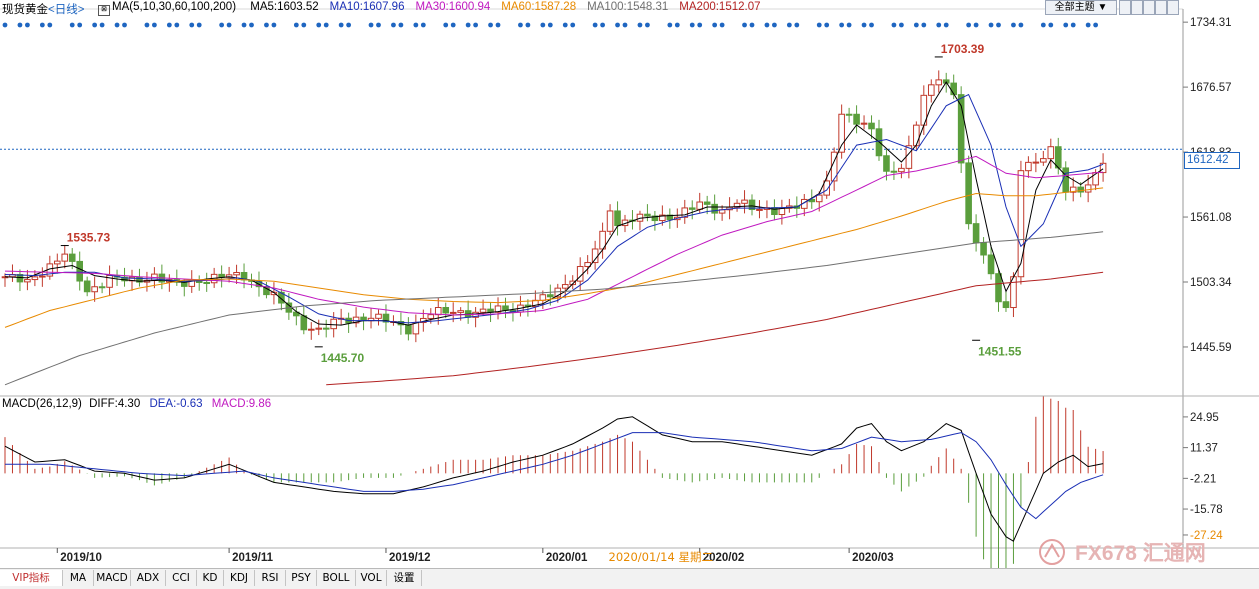  Describe the element at coordinates (1211, 348) in the screenshot. I see `price-tick-label: 1445.59` at that location.